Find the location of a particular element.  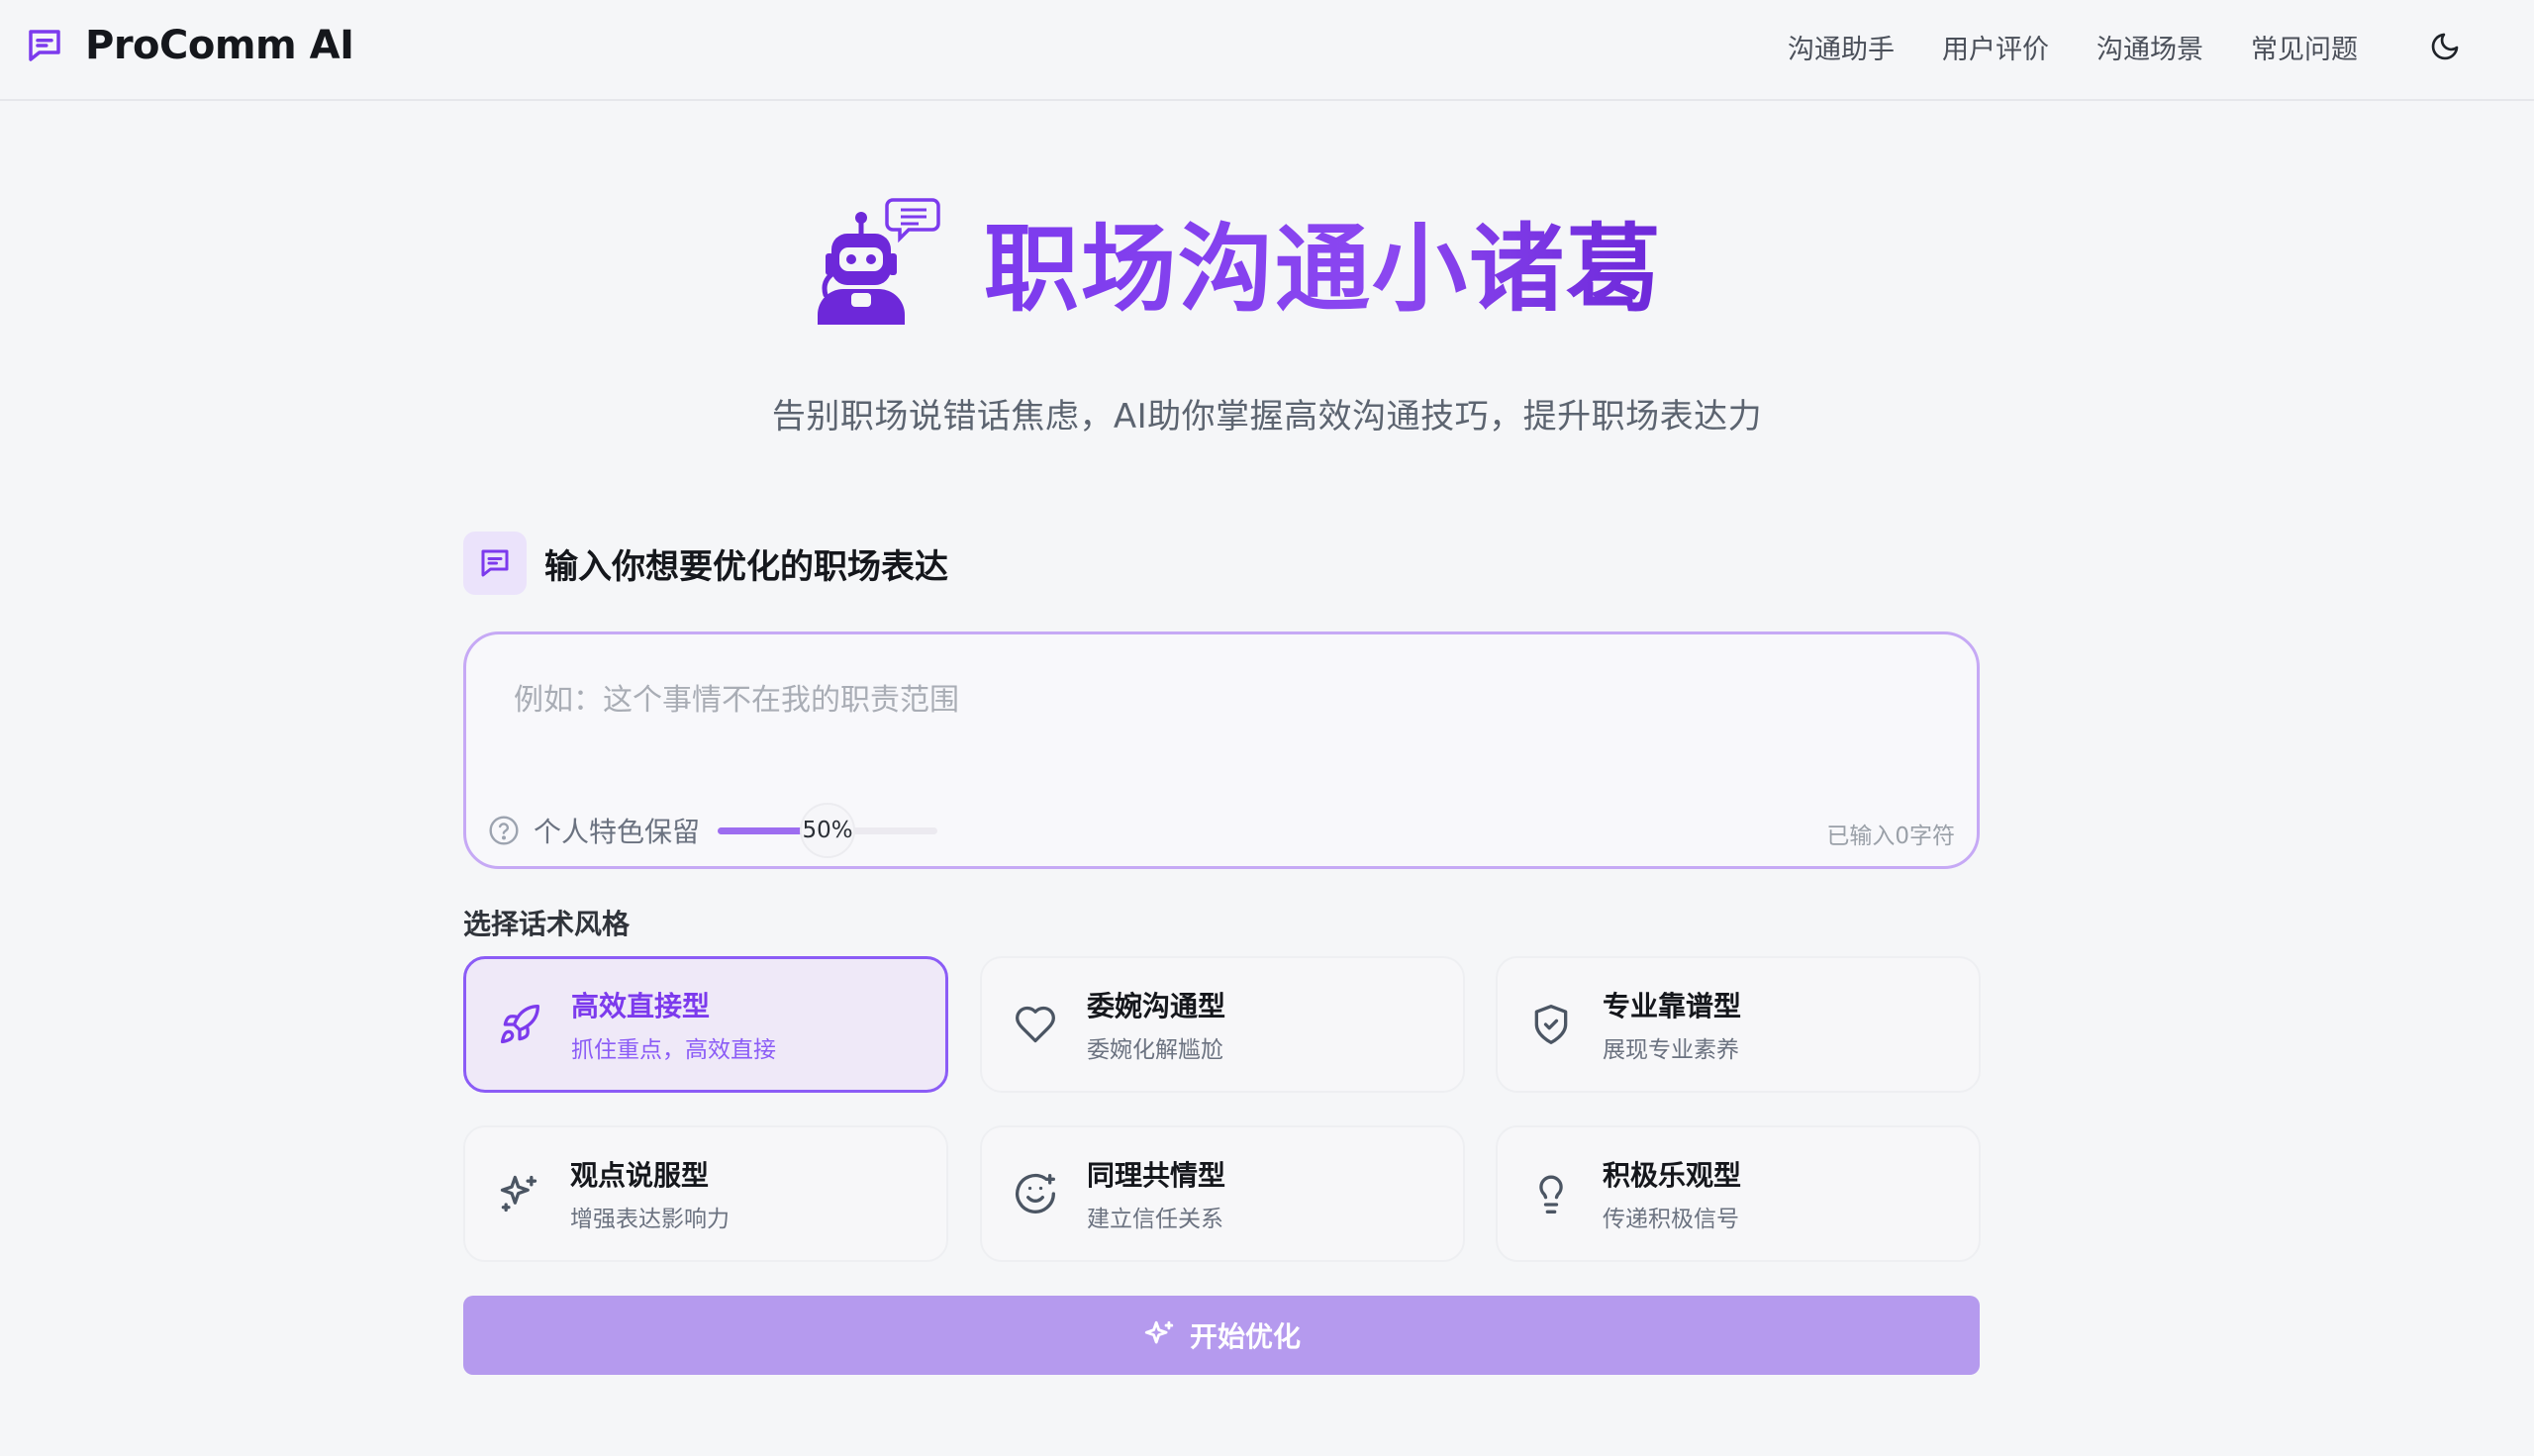

char-count: 已输入0字符 is located at coordinates (1891, 836).